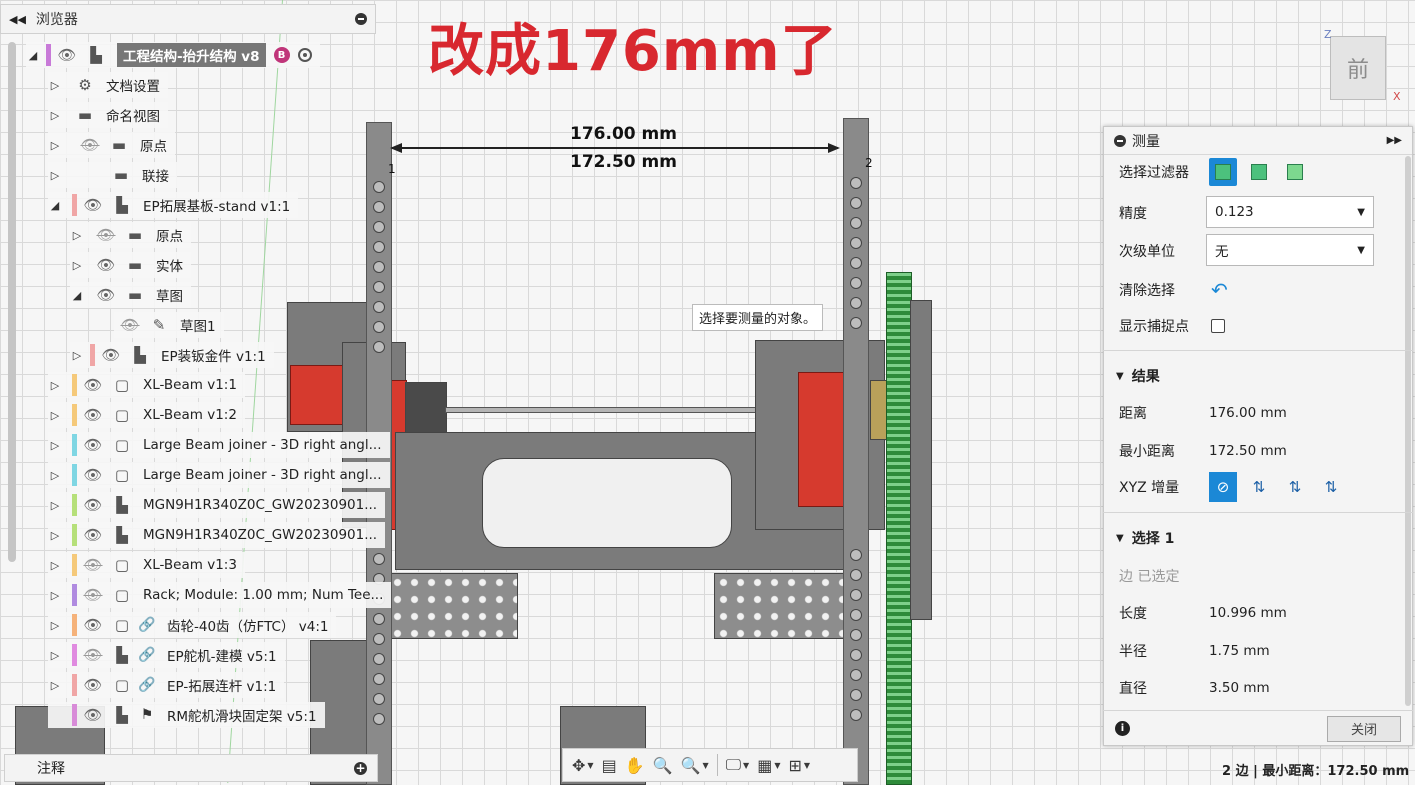 This screenshot has width=1415, height=785. I want to click on browser-header: ◀◀ 浏览器, so click(188, 19).